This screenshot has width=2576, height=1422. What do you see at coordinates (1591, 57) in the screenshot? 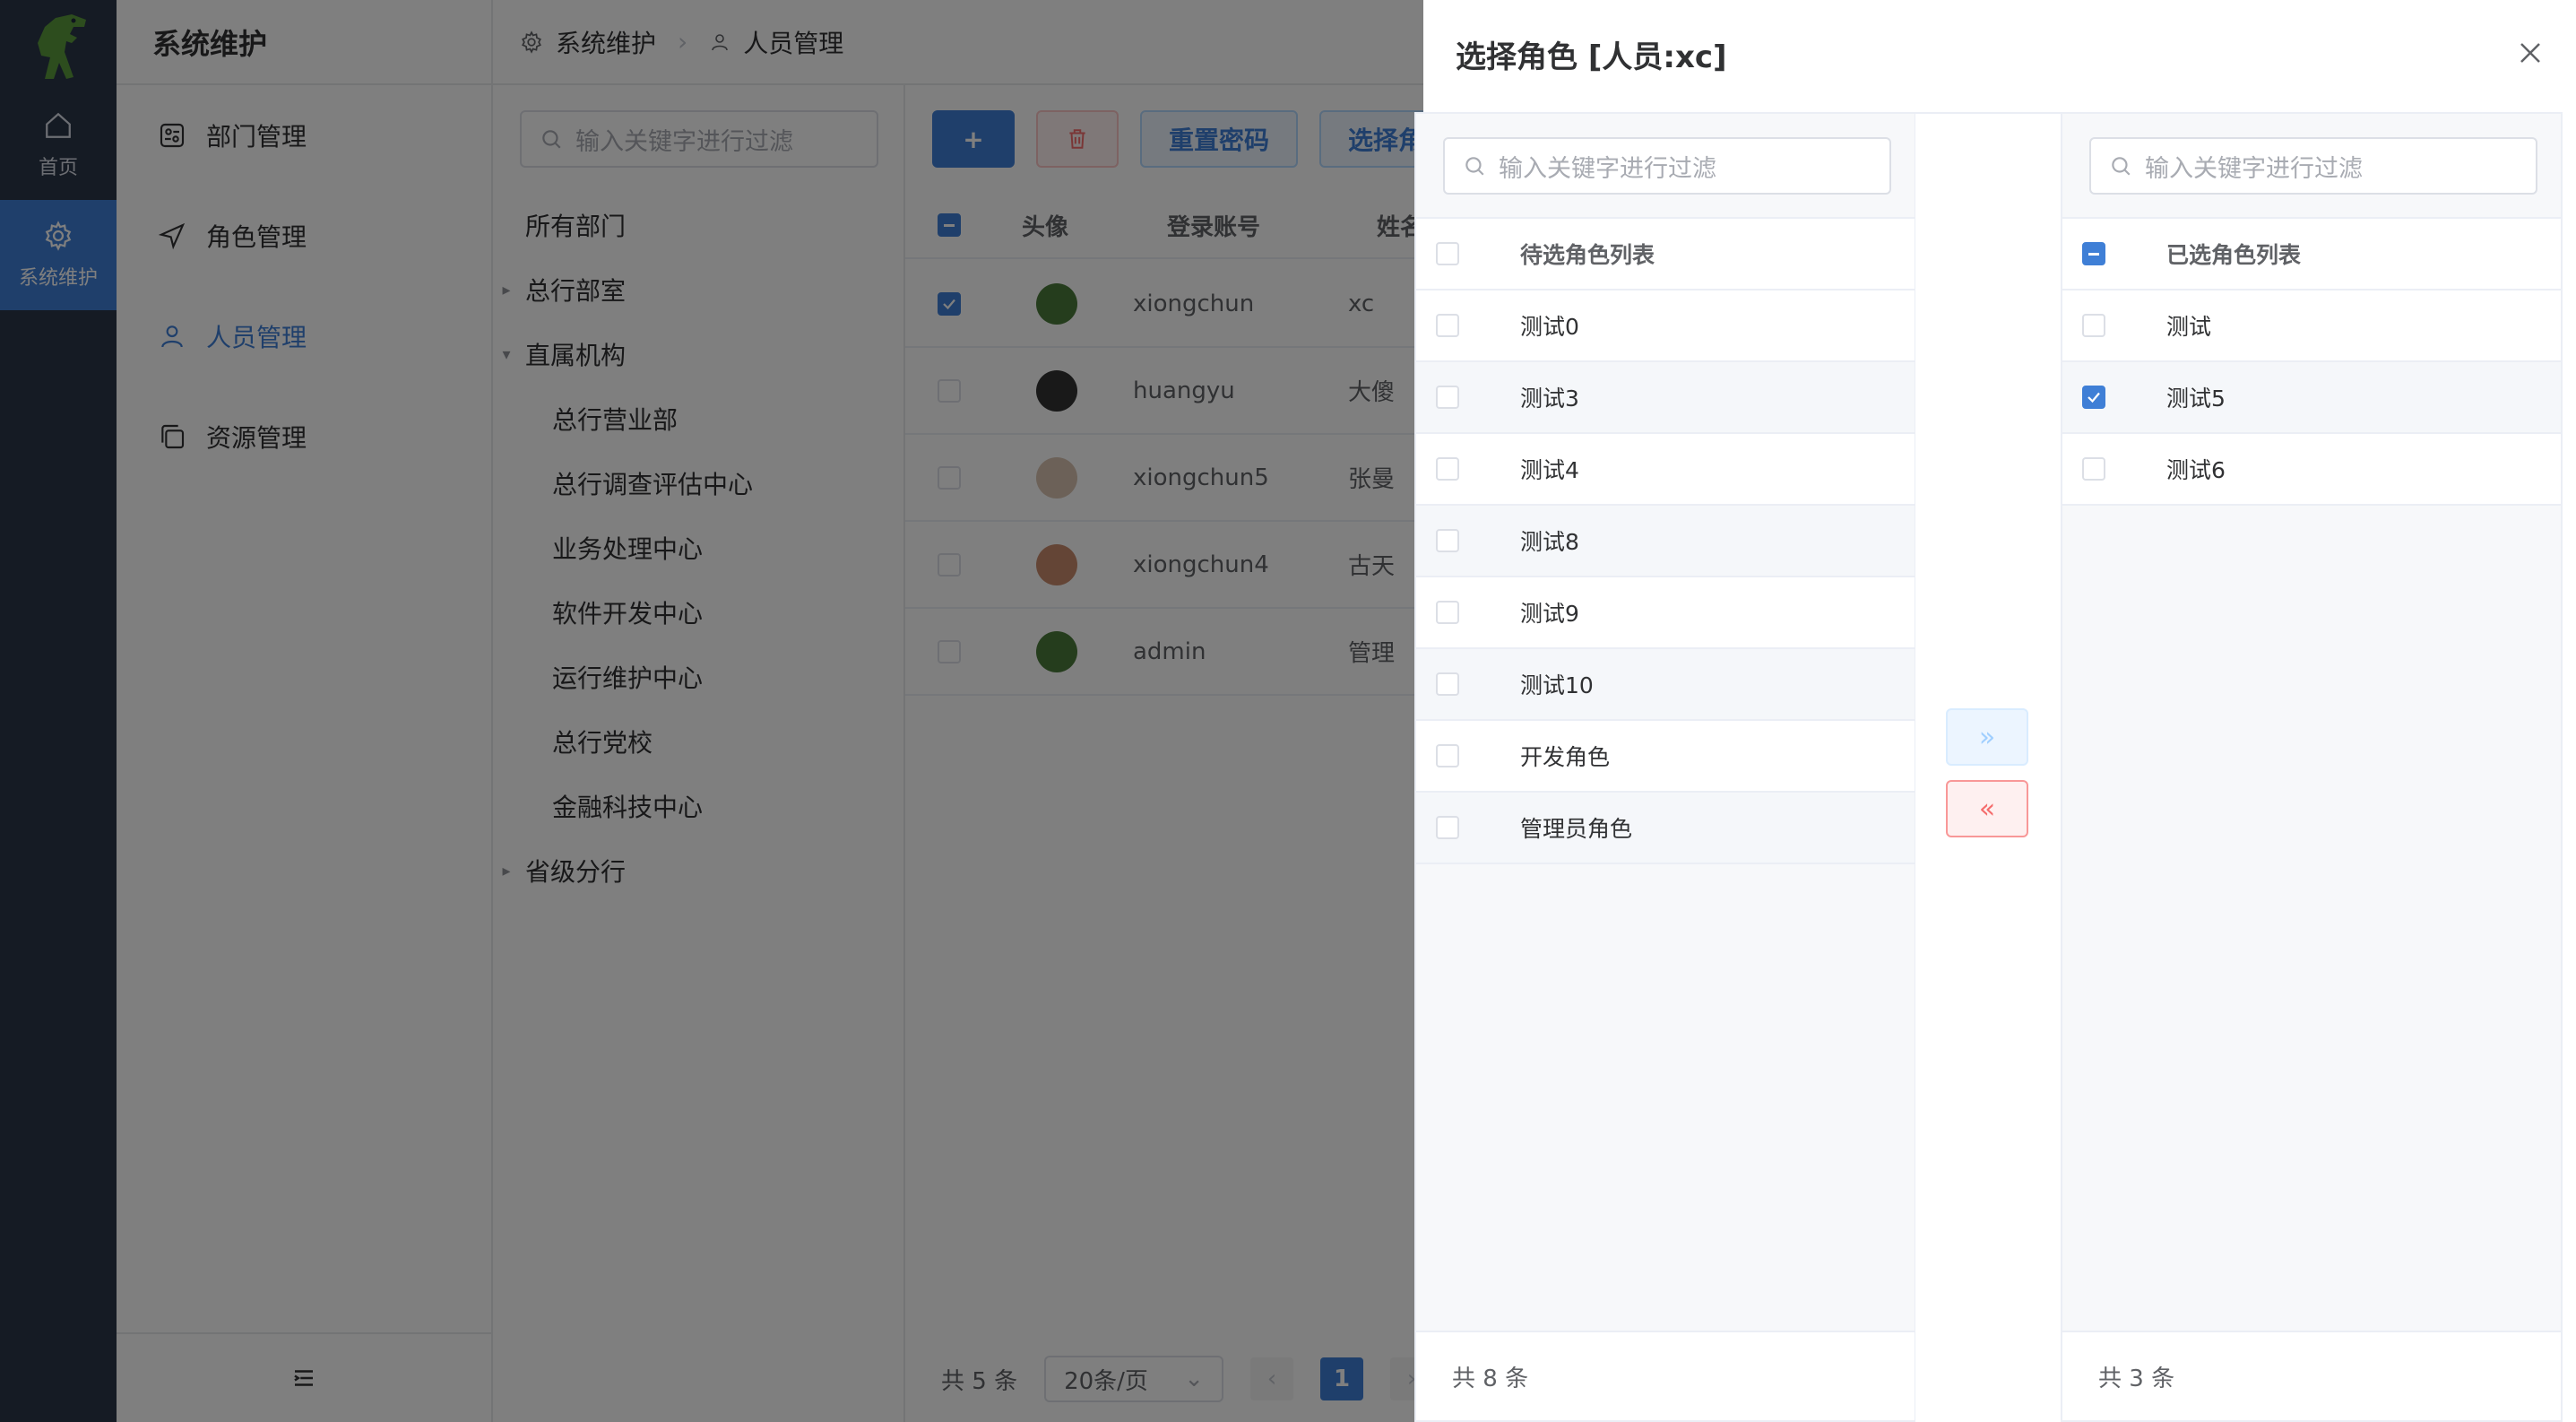
I see `drawer-title: 选择角色 [人员:xc]` at bounding box center [1591, 57].